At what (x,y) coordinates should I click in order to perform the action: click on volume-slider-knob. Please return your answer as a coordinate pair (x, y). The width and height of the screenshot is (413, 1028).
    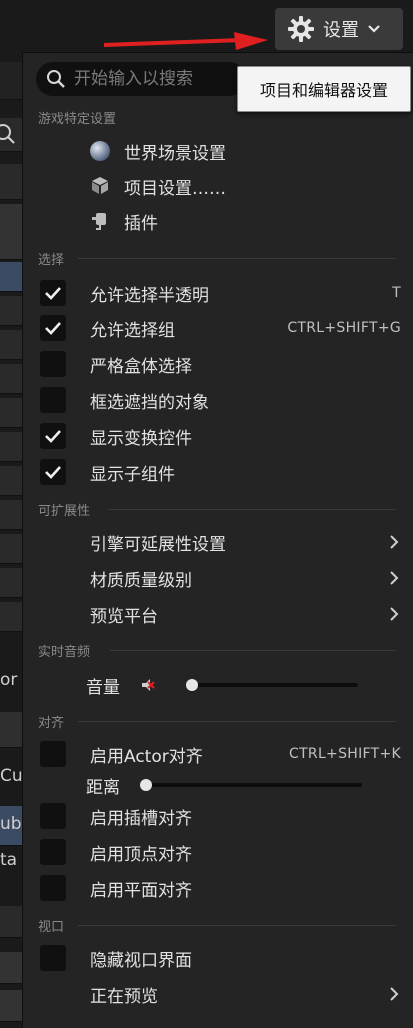
    Looking at the image, I should click on (192, 685).